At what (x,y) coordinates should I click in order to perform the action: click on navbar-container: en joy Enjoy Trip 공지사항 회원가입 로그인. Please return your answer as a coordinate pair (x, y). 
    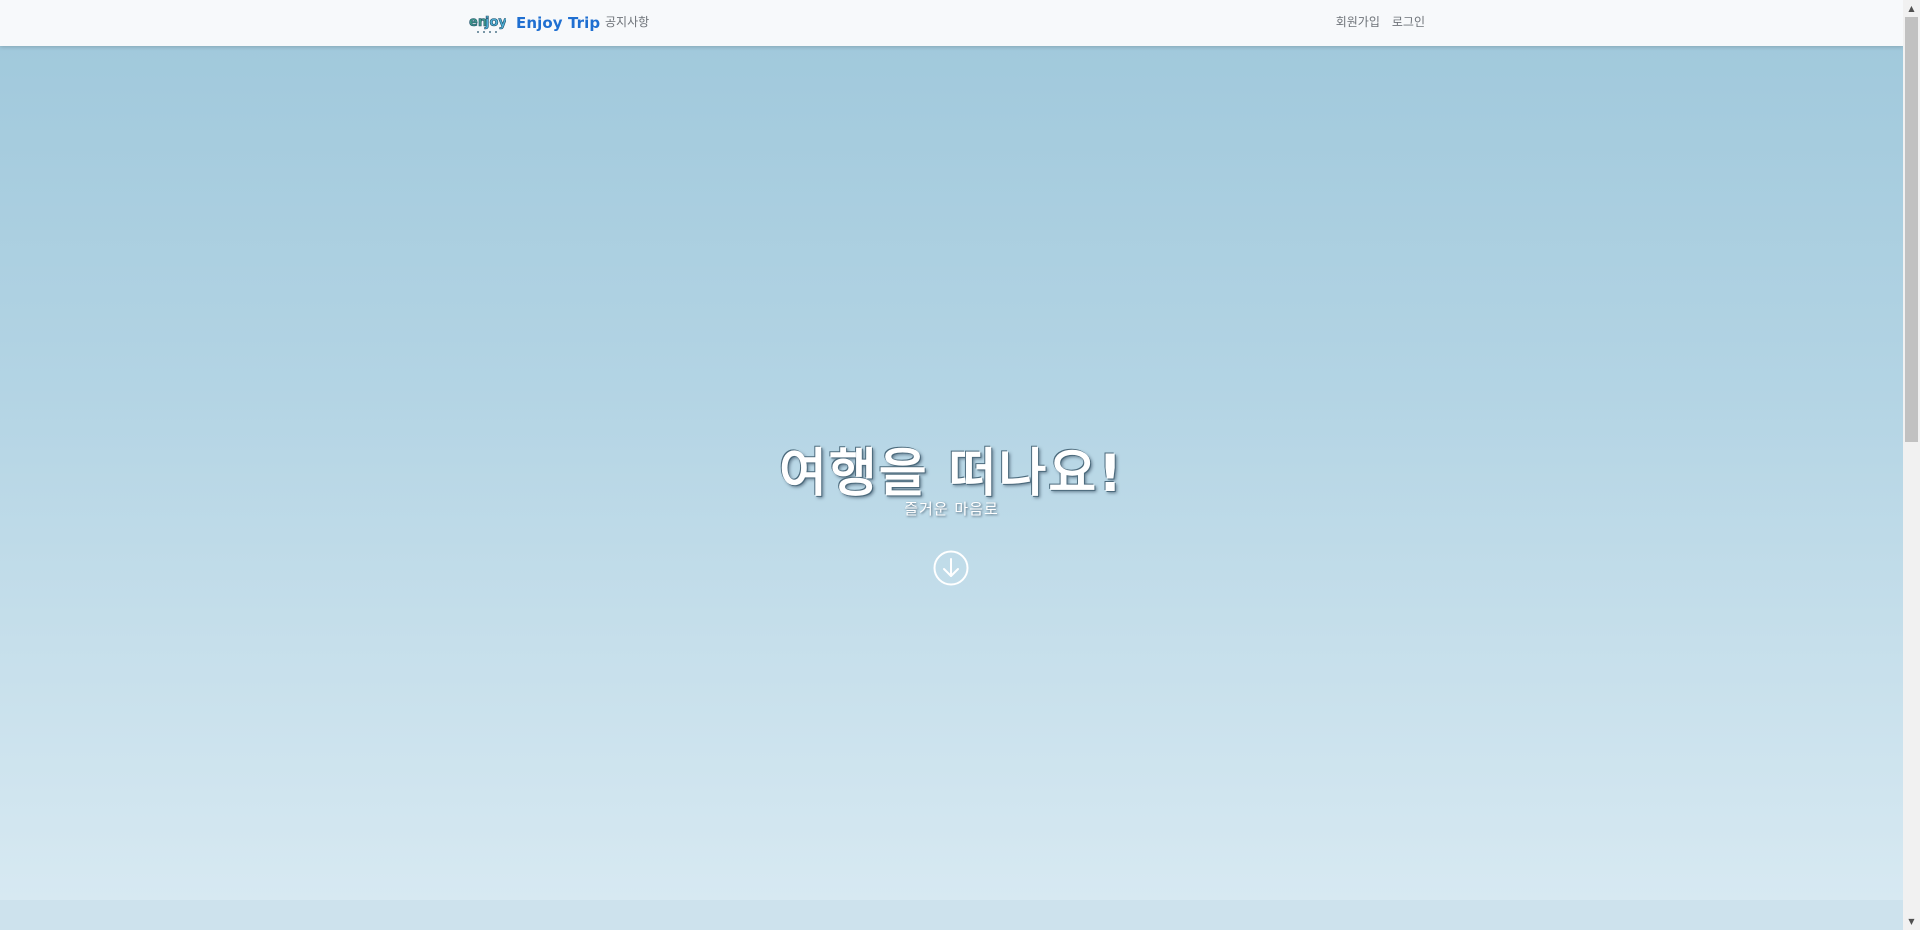
    Looking at the image, I should click on (947, 23).